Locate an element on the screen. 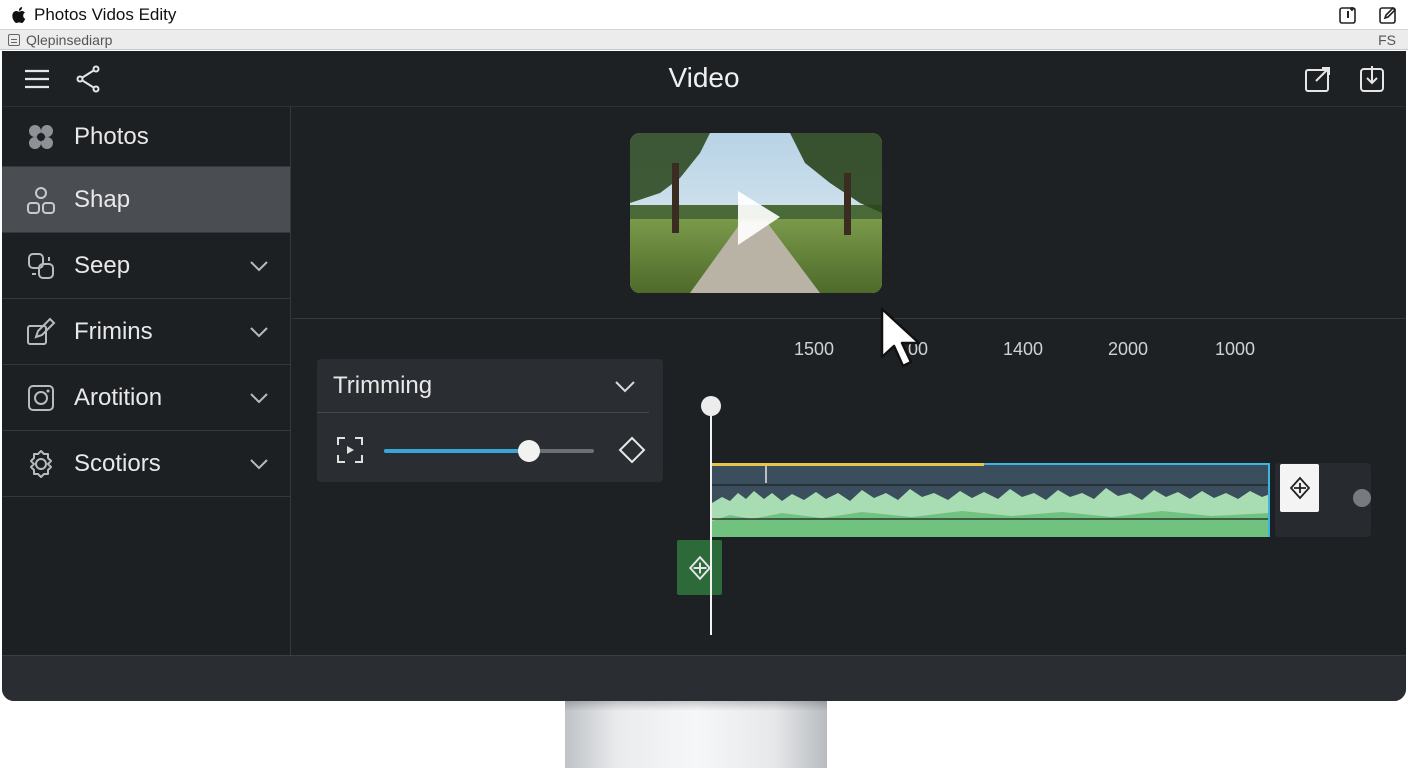 Image resolution: width=1408 pixels, height=768 pixels. camera-icon is located at coordinates (41, 398).